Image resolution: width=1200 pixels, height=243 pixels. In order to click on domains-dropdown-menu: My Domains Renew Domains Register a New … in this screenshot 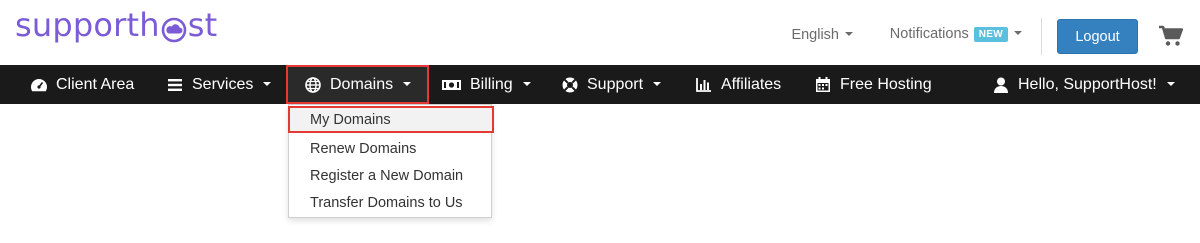, I will do `click(391, 161)`.